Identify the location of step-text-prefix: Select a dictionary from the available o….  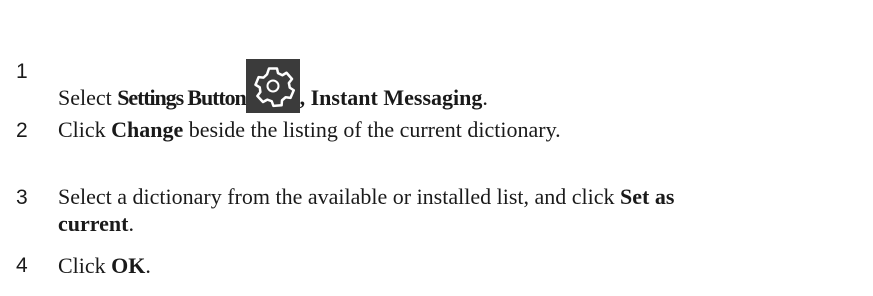
(339, 196).